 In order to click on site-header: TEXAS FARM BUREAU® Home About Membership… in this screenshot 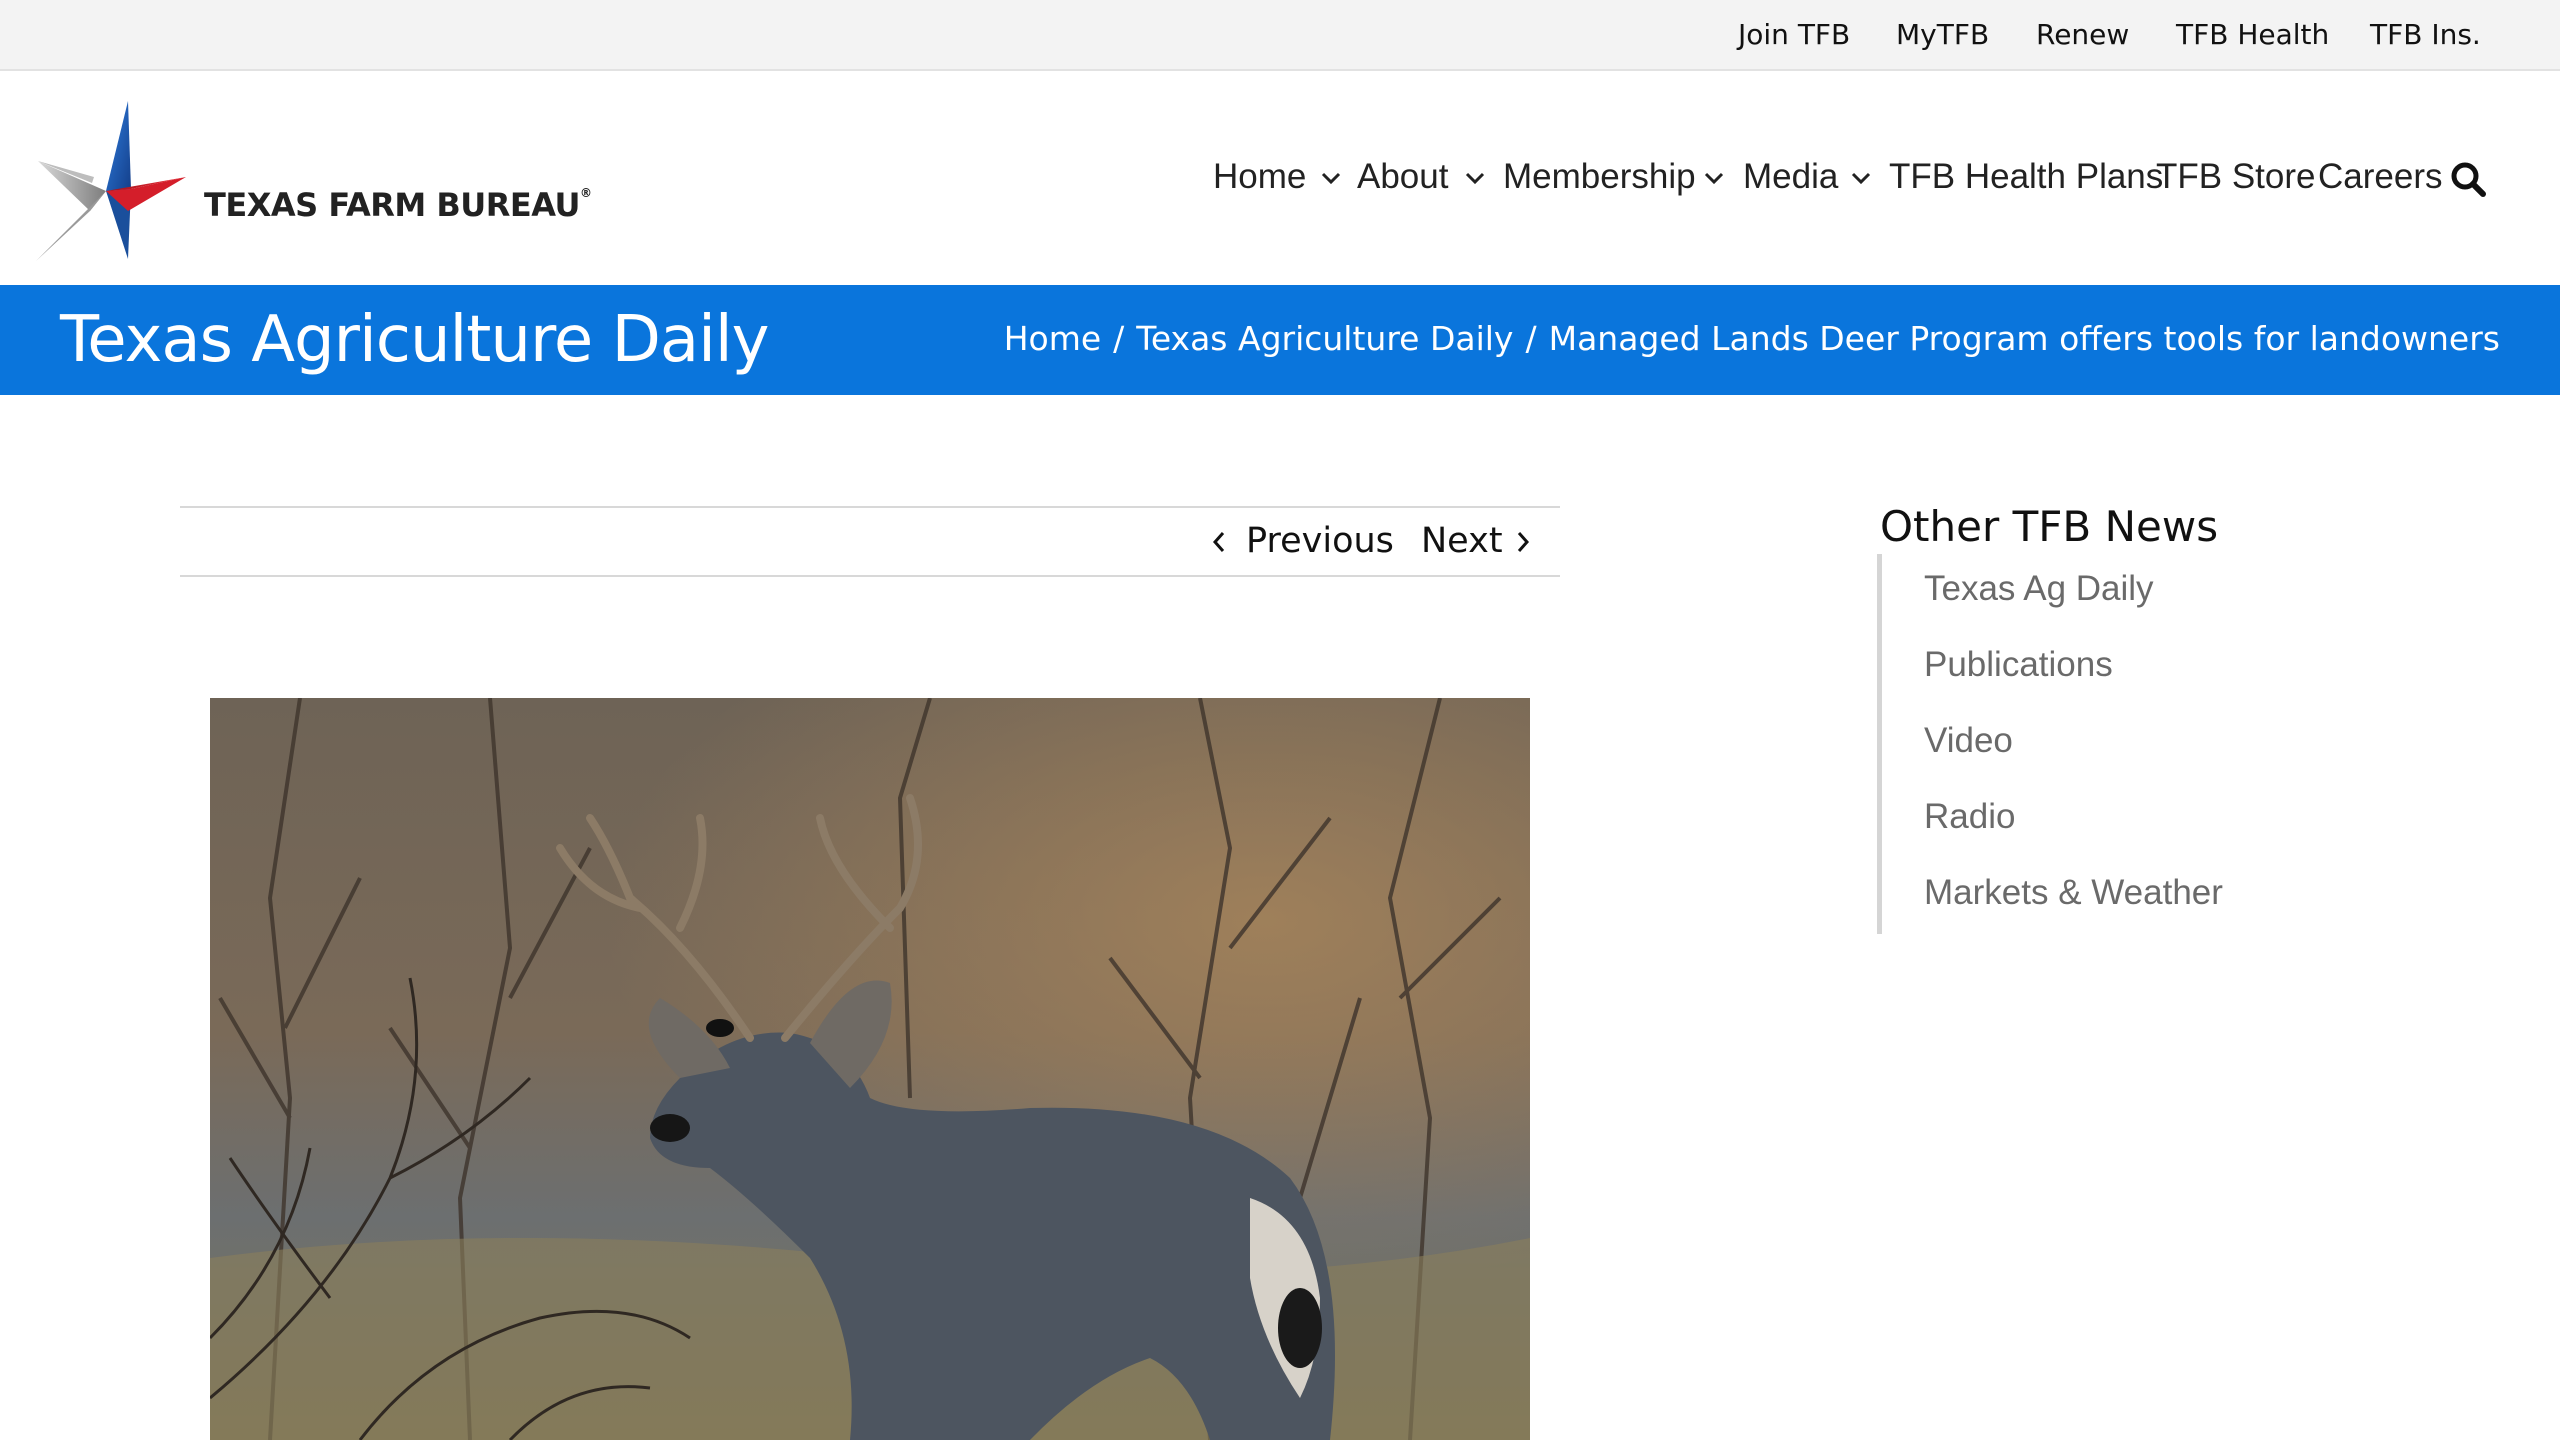, I will do `click(1280, 178)`.